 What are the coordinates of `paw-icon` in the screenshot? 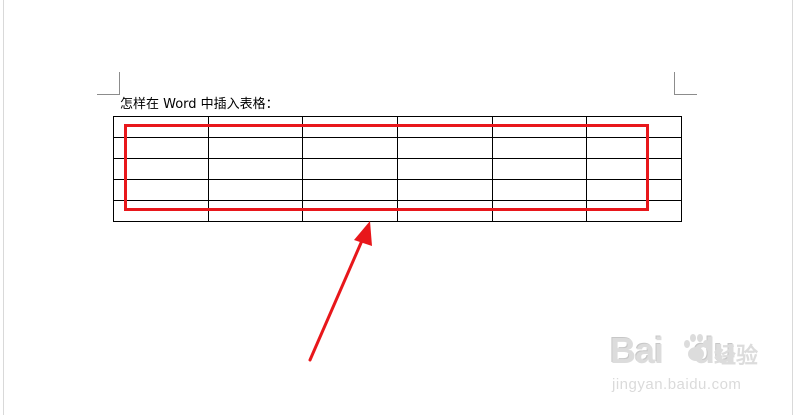 It's located at (696, 347).